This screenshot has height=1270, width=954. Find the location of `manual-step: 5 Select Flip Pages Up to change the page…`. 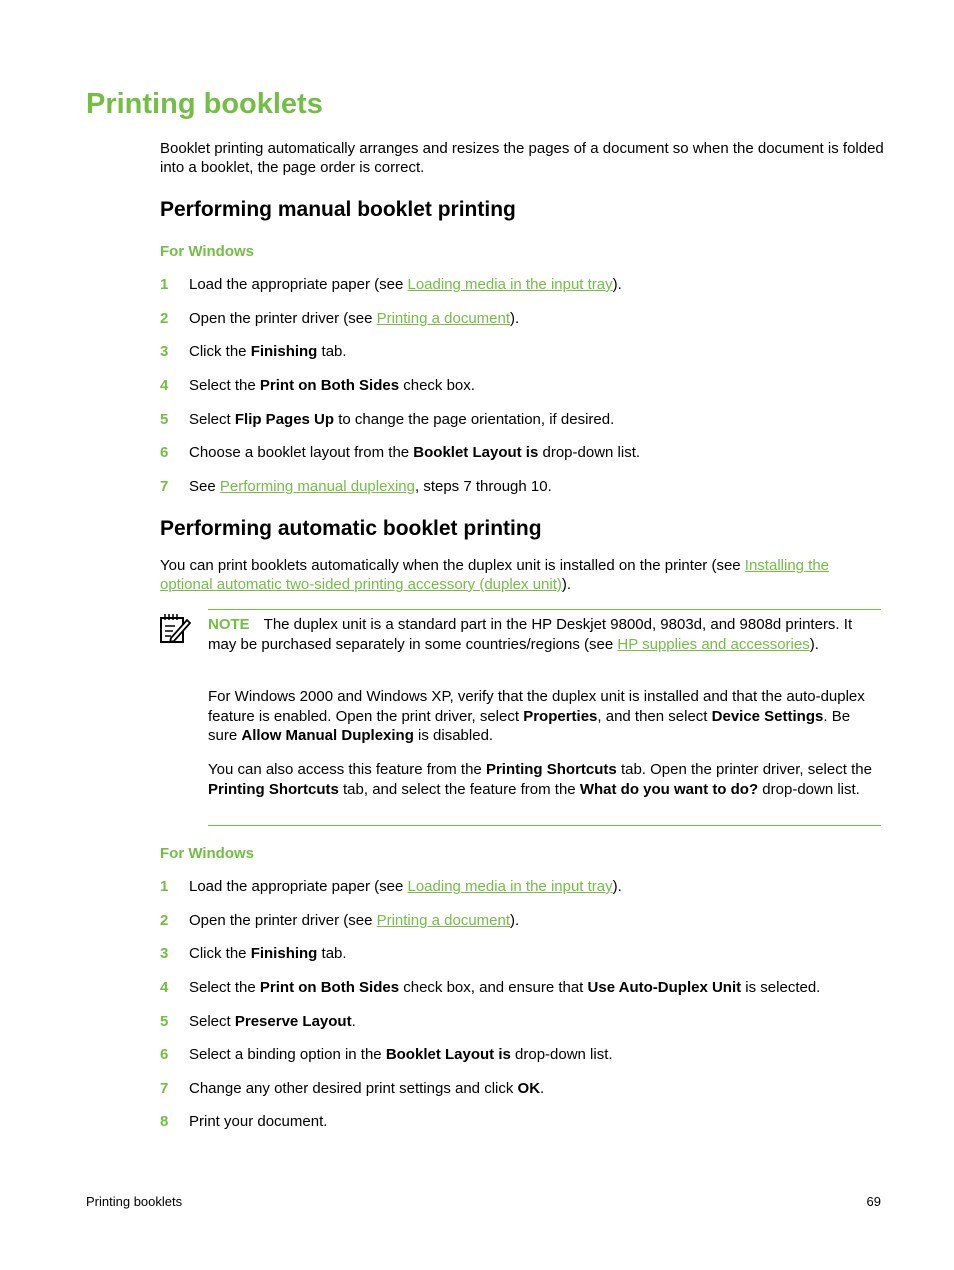

manual-step: 5 Select Flip Pages Up to change the page… is located at coordinates (387, 419).